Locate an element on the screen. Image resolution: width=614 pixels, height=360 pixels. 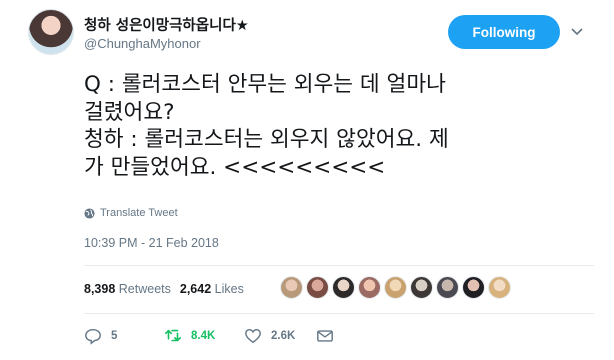
translate-tweet-link: Translate Tweet is located at coordinates (131, 213).